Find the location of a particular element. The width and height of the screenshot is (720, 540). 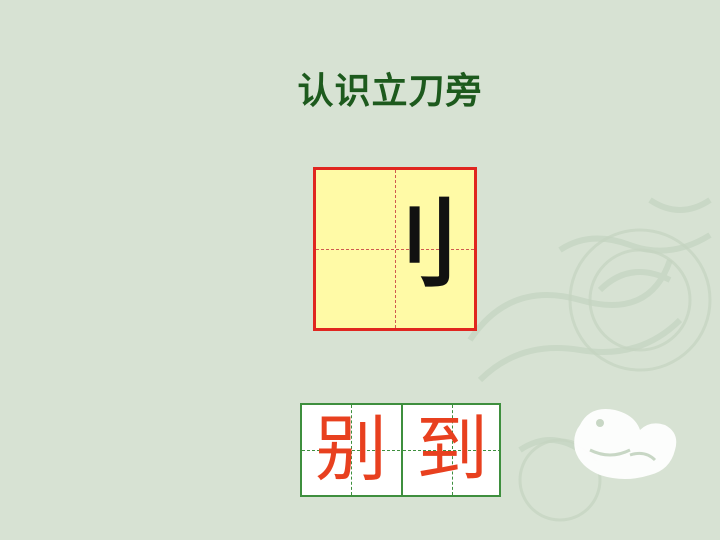

example-character: 别 is located at coordinates (350, 449).